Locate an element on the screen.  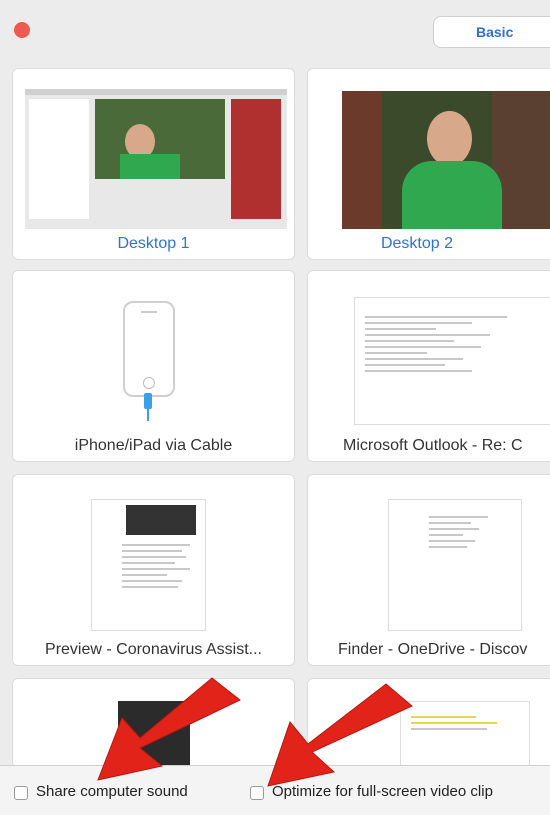
share-tile-iphone: iPhone/iPad via Cable is located at coordinates (153, 366).